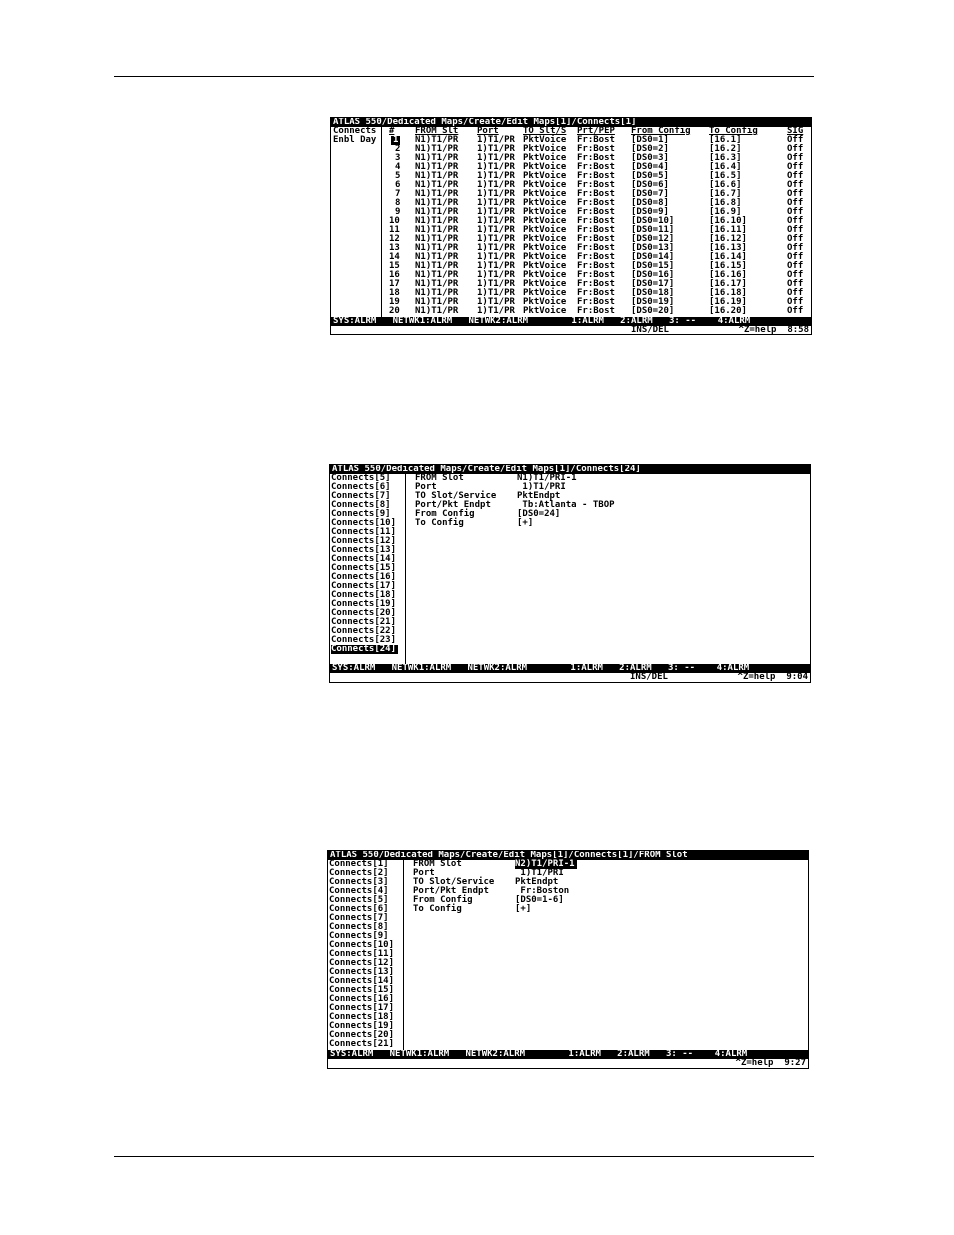  I want to click on screen1-label-enbl-day: Enbl Day, so click(355, 140).